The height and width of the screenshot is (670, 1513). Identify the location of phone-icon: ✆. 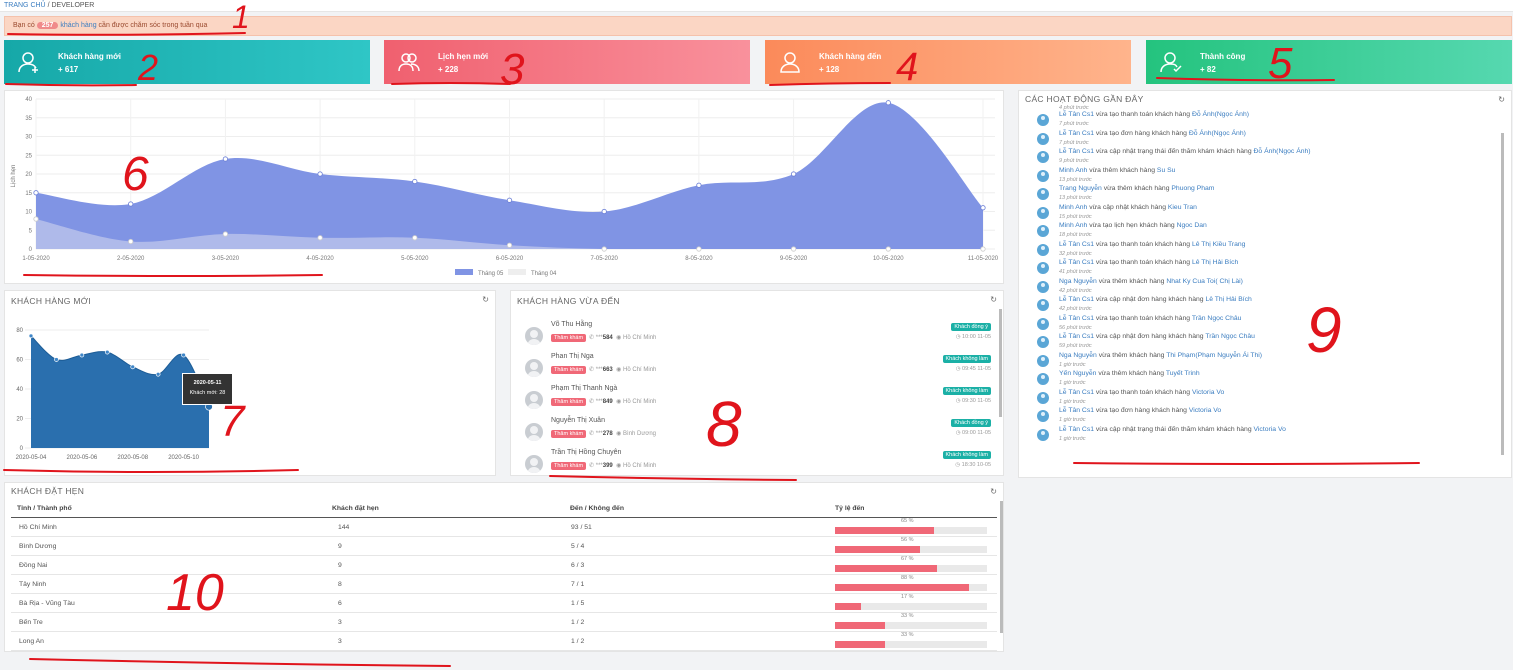
(592, 338).